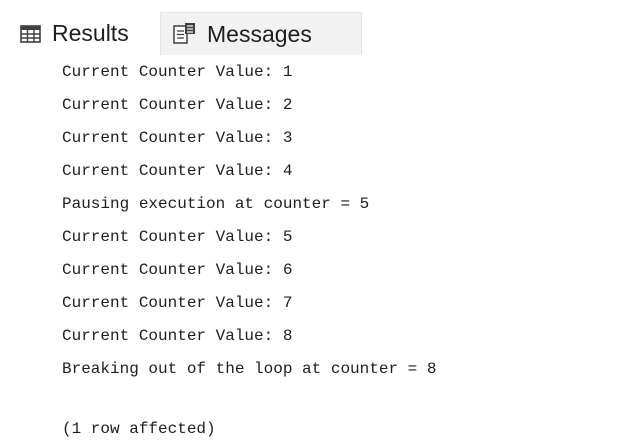 This screenshot has width=641, height=441. I want to click on rows-affected-message: (1 row affected), so click(139, 429).